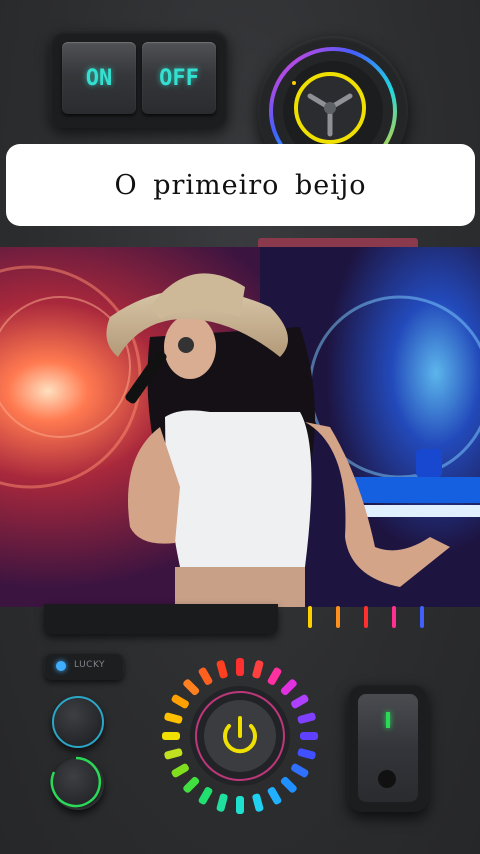 This screenshot has height=854, width=480. What do you see at coordinates (387, 779) in the screenshot?
I see `toggle-indicator-dot` at bounding box center [387, 779].